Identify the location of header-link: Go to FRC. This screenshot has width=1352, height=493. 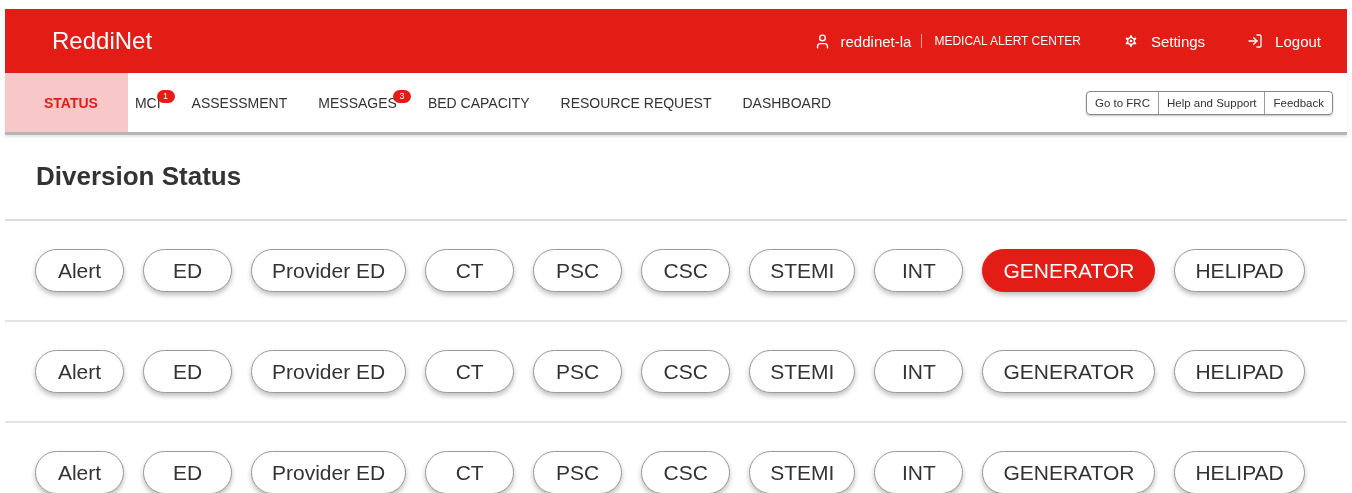
(1122, 102).